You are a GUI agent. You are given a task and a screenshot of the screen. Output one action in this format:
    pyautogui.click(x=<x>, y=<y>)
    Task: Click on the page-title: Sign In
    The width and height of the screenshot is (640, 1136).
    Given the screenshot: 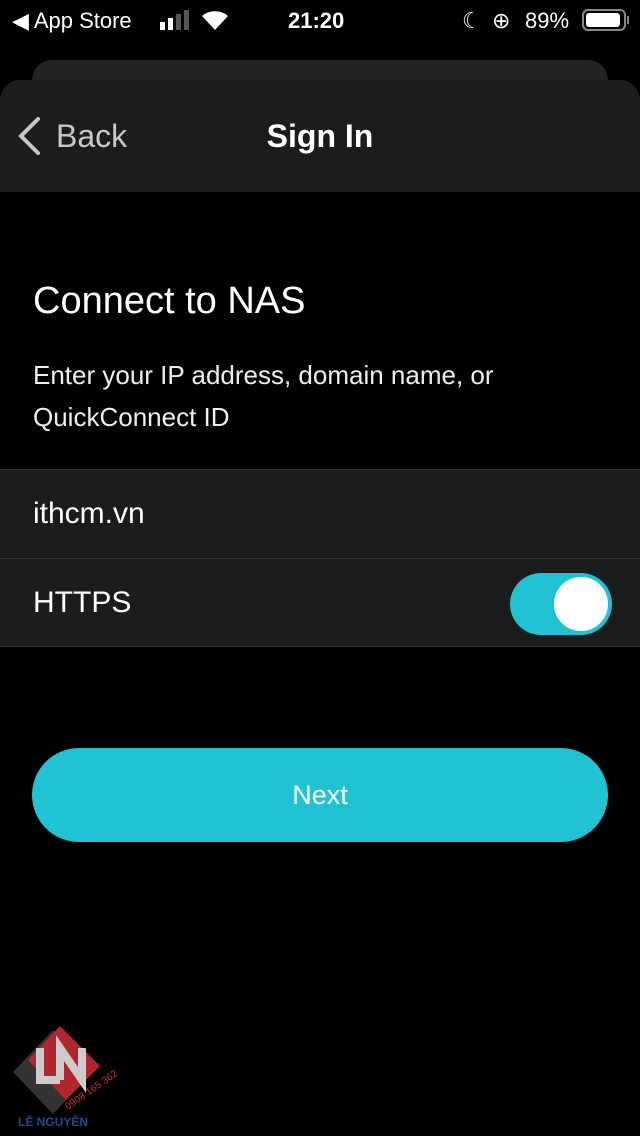 What is the action you would take?
    pyautogui.click(x=320, y=136)
    